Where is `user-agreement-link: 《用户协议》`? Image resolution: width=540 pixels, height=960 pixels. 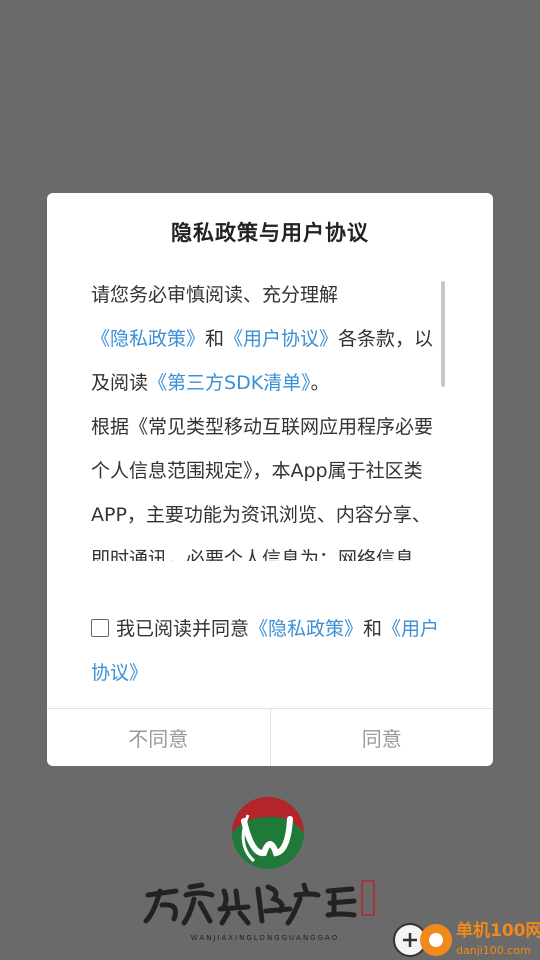
user-agreement-link: 《用户协议》 is located at coordinates (281, 339).